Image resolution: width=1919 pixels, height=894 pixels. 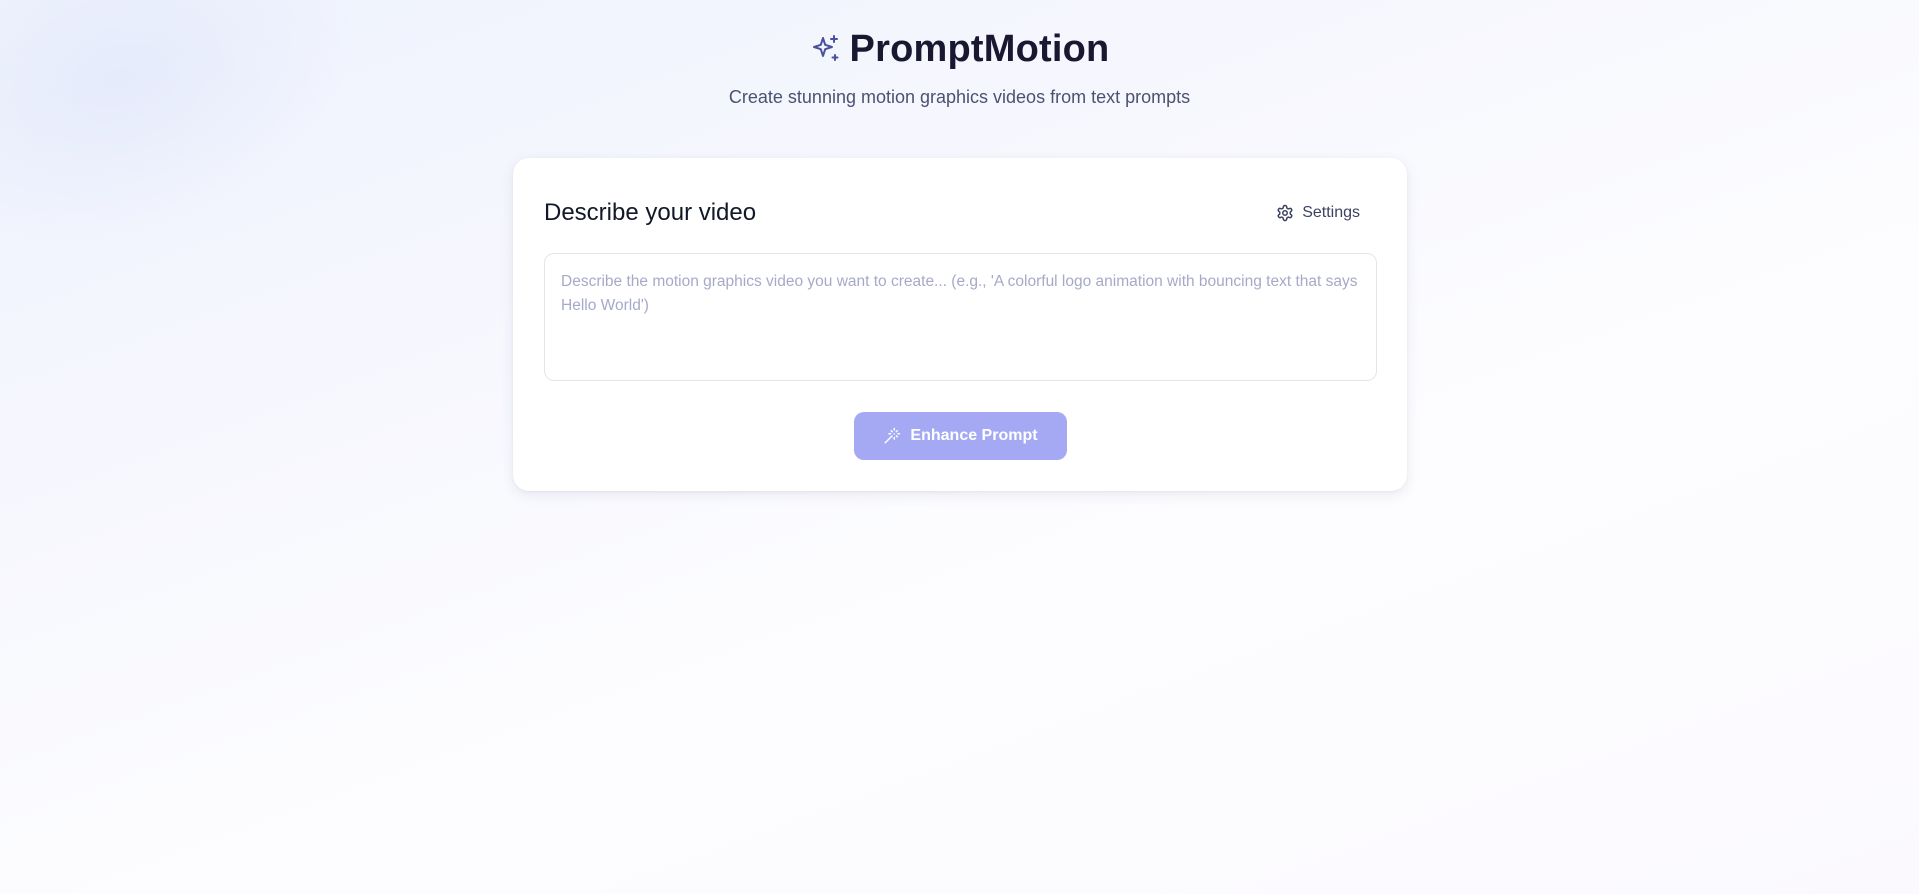 I want to click on magic-wand-icon, so click(x=892, y=436).